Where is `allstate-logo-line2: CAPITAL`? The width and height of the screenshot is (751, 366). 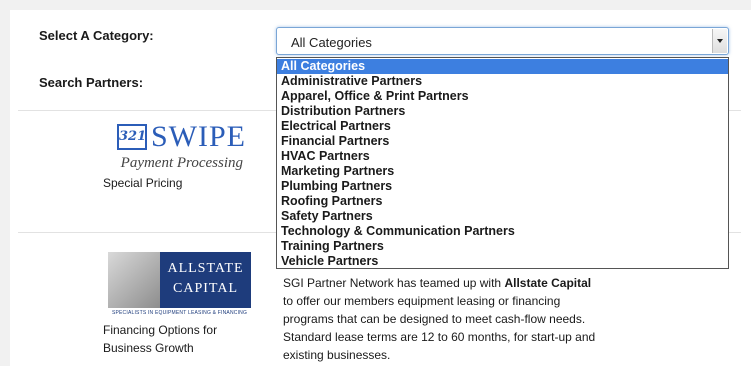
allstate-logo-line2: CAPITAL is located at coordinates (205, 288).